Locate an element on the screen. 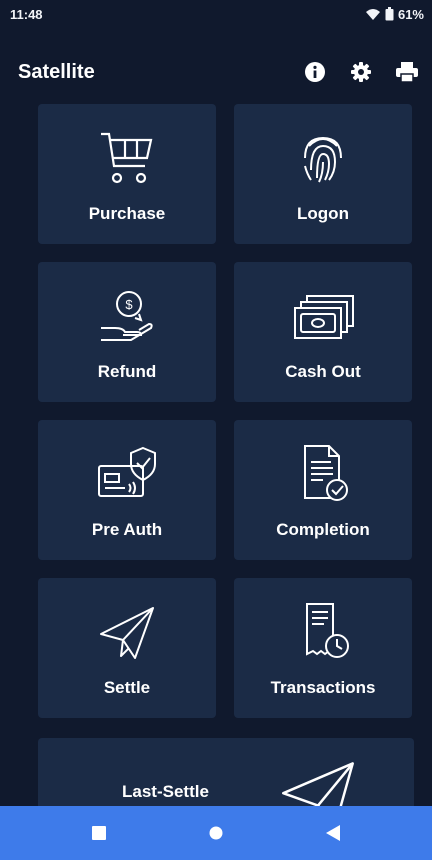 This screenshot has width=432, height=860. refund-icon: $ is located at coordinates (127, 316).